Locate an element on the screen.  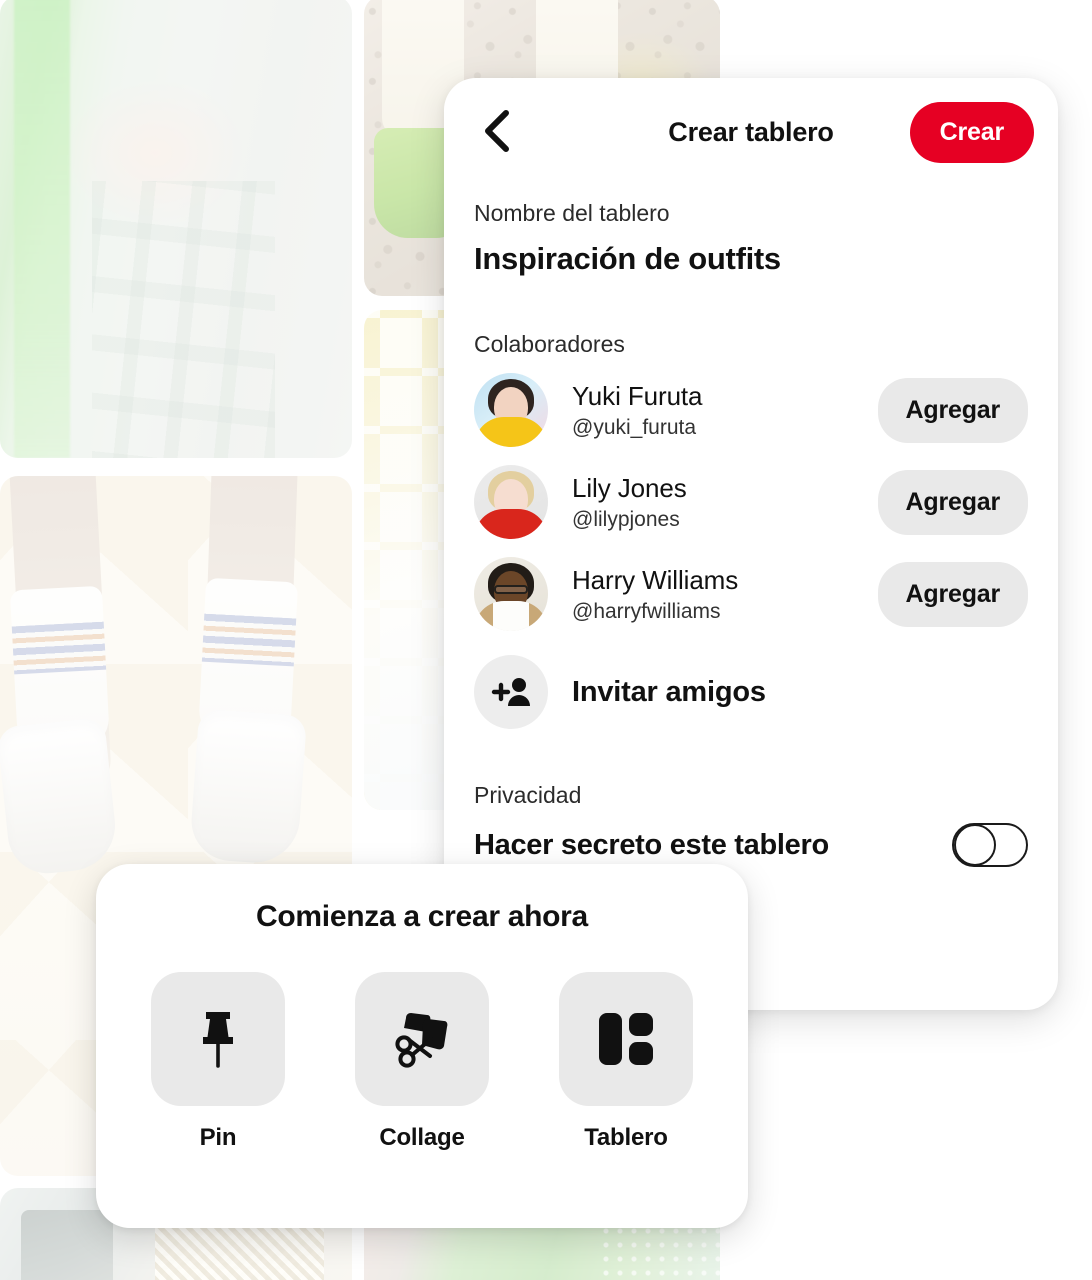
board-name-label: Nombre del tablero is located at coordinates (572, 213).